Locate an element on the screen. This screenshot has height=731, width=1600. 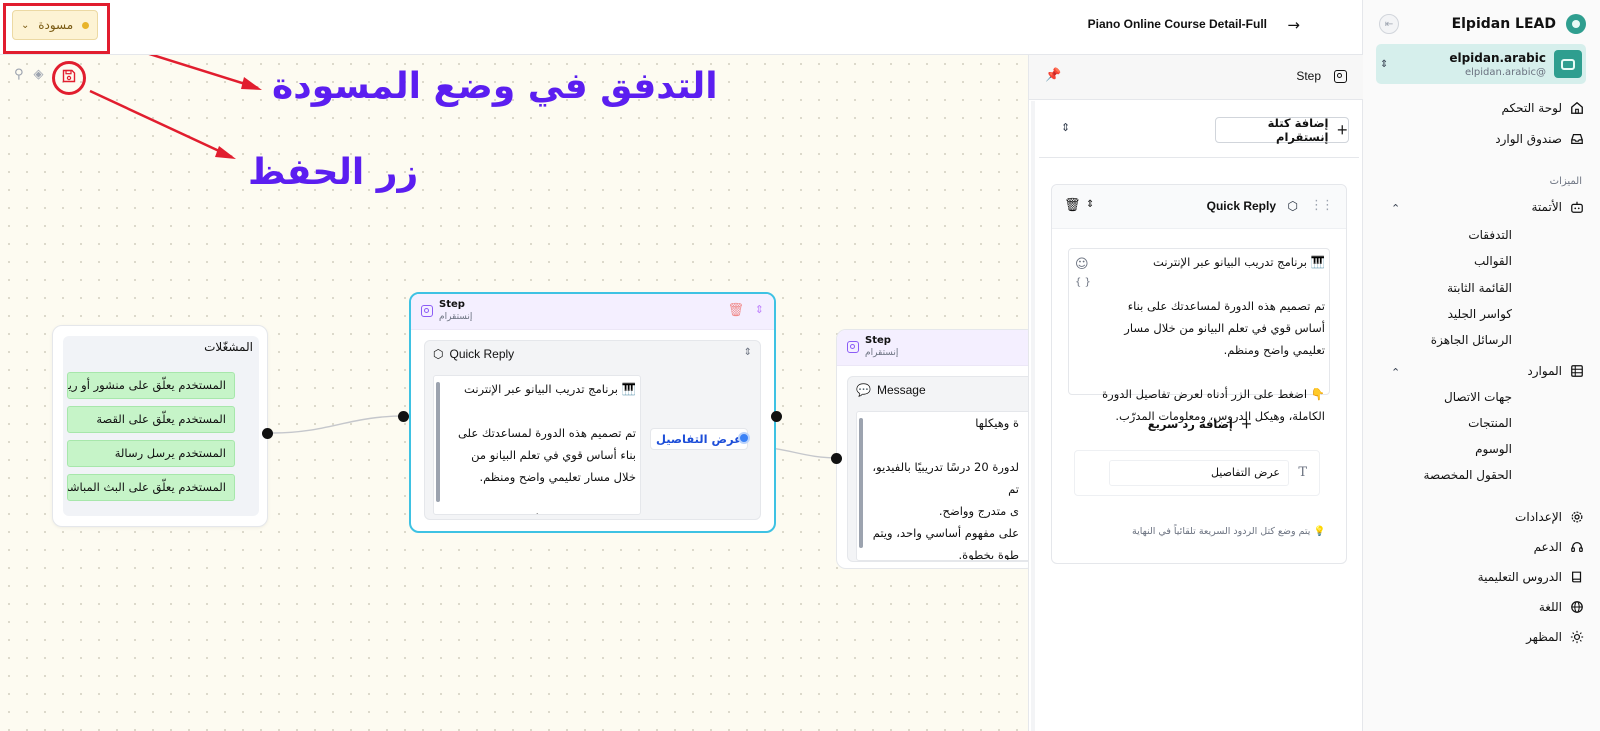
gear-icon is located at coordinates (1577, 517).